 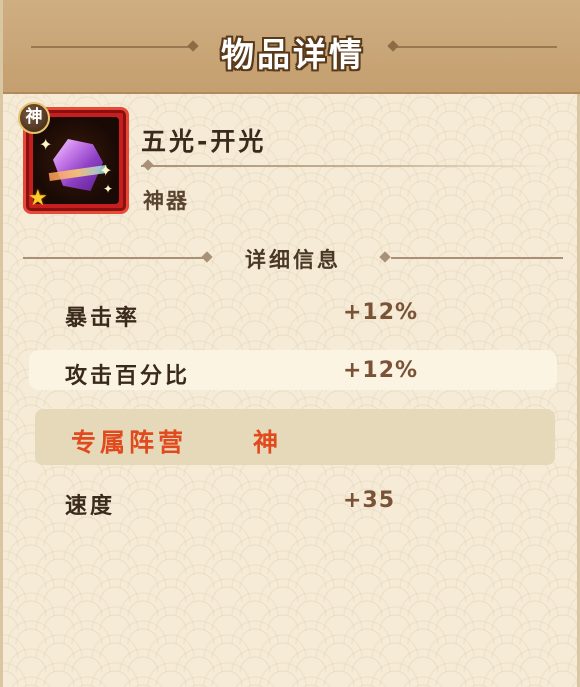 I want to click on header-divider-right, so click(x=476, y=47).